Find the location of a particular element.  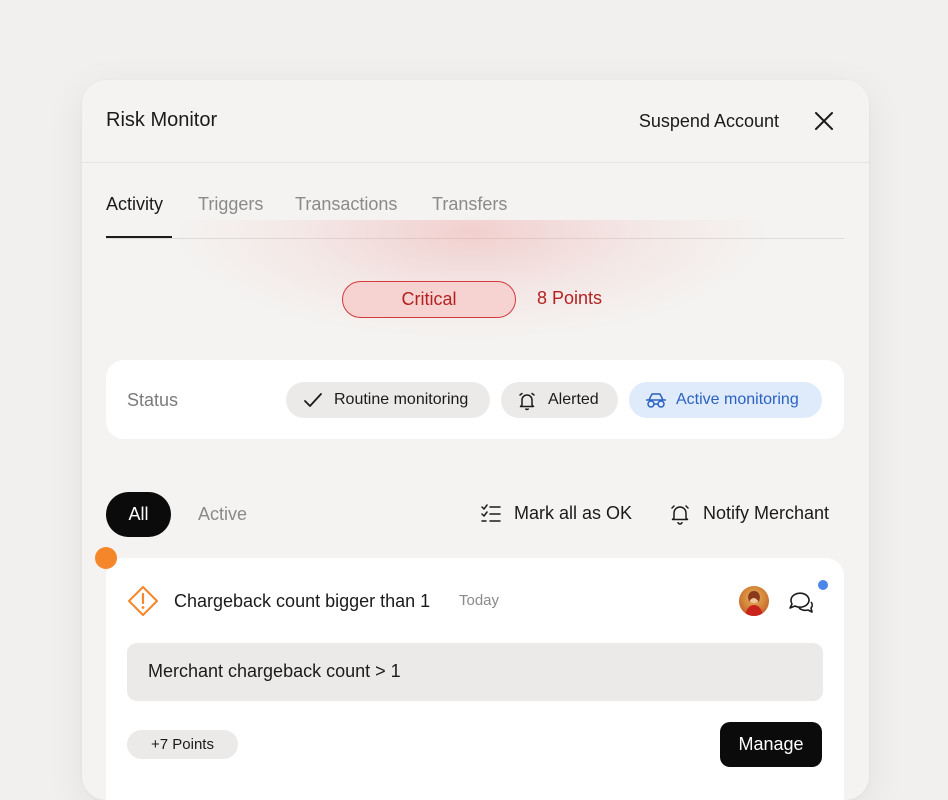

active-tab-indicator is located at coordinates (139, 237).